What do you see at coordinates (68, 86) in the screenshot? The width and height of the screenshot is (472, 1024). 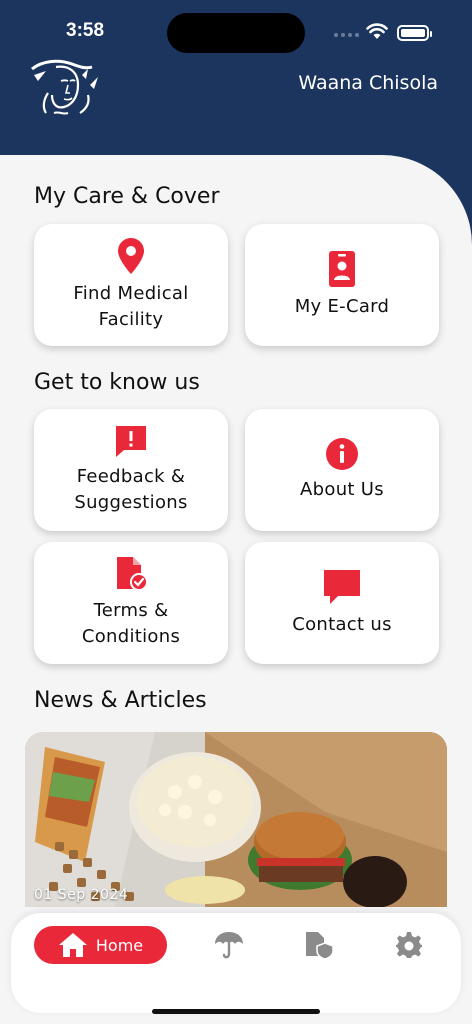 I see `brand-logo-icon` at bounding box center [68, 86].